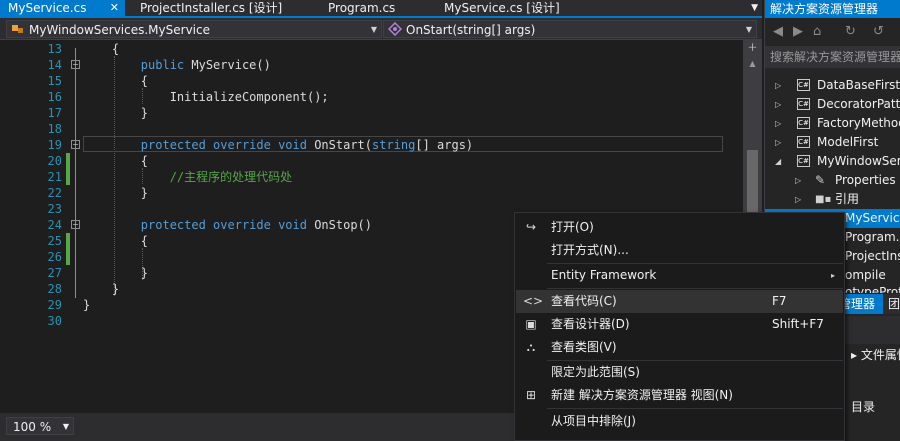  Describe the element at coordinates (832, 32) in the screenshot. I see `solution-explorer-toolbar: ◀ ▶ ⌂ ↻ ↺` at that location.